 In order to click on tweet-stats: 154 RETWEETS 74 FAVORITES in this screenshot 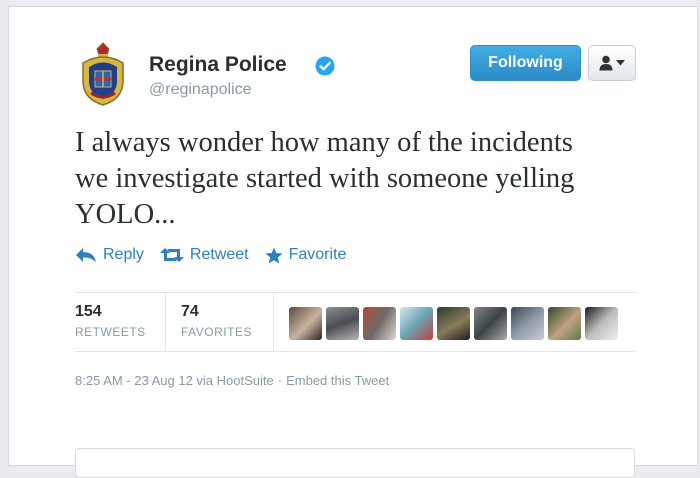, I will do `click(355, 322)`.